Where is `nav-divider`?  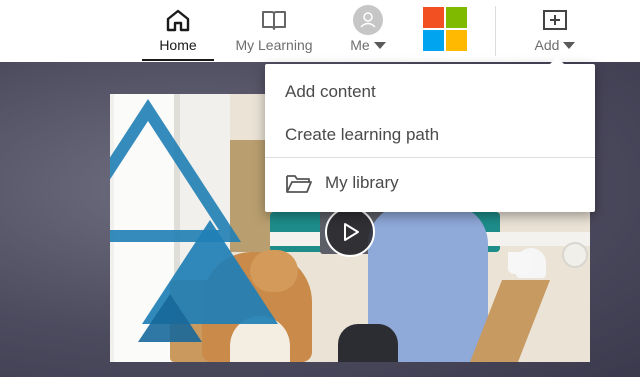 nav-divider is located at coordinates (495, 31).